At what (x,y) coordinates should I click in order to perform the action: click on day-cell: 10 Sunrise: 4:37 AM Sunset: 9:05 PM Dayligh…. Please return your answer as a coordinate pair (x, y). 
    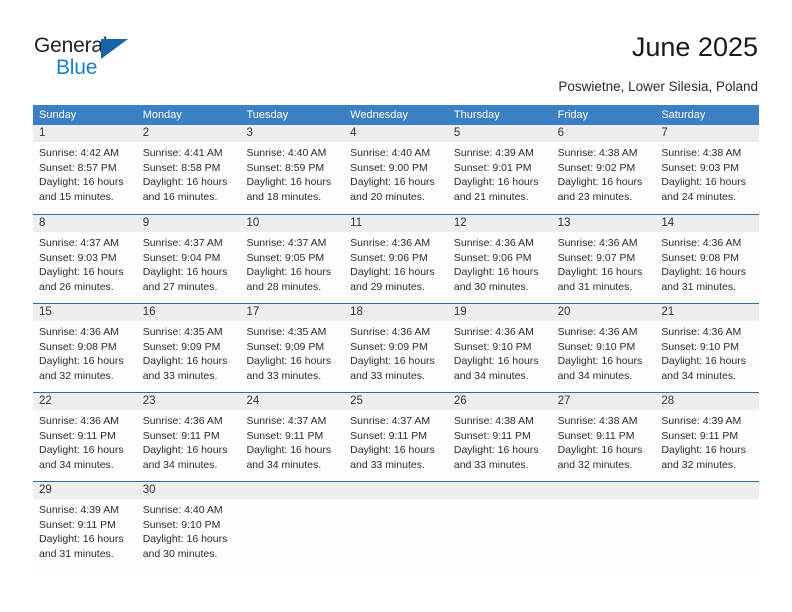
    Looking at the image, I should click on (292, 259).